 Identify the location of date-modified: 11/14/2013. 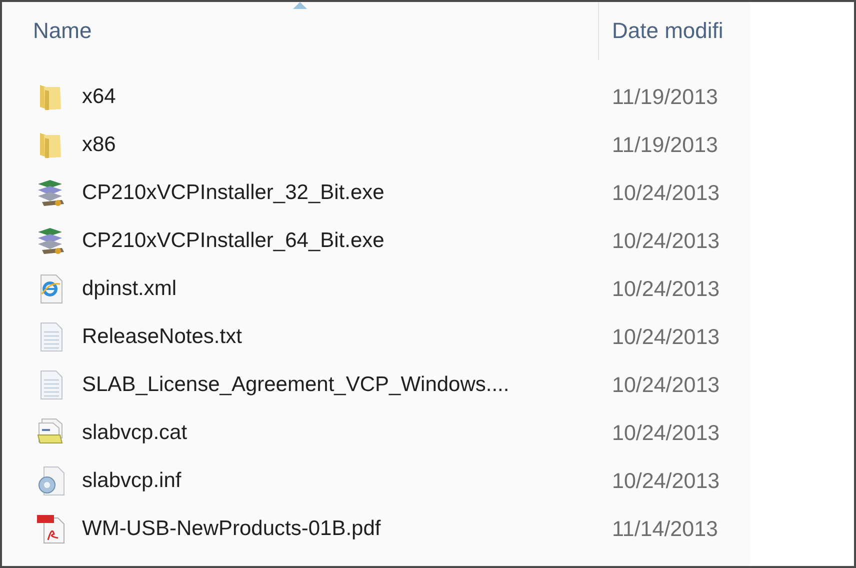
(665, 529).